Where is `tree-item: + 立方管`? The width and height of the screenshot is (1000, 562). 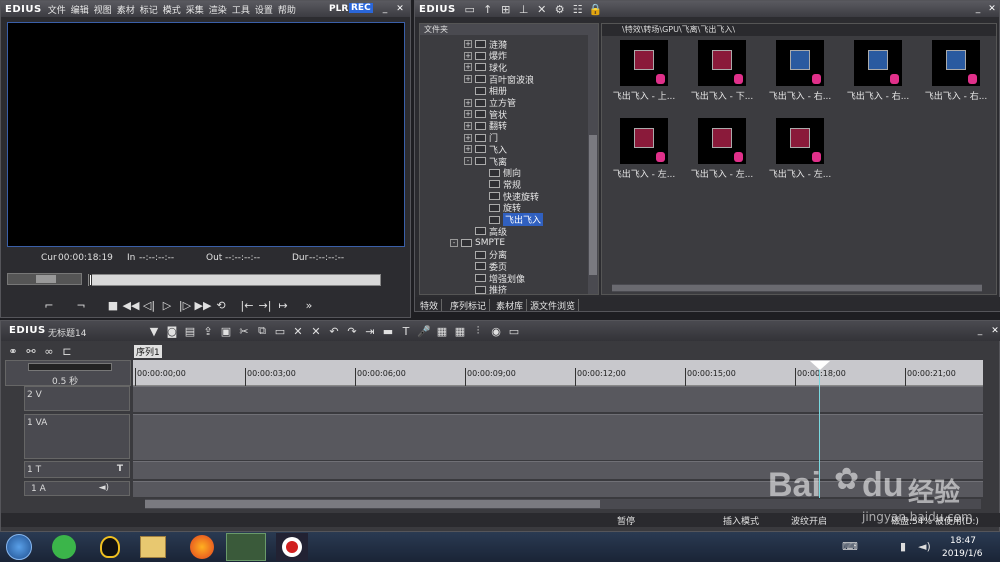 tree-item: + 立方管 is located at coordinates (490, 103).